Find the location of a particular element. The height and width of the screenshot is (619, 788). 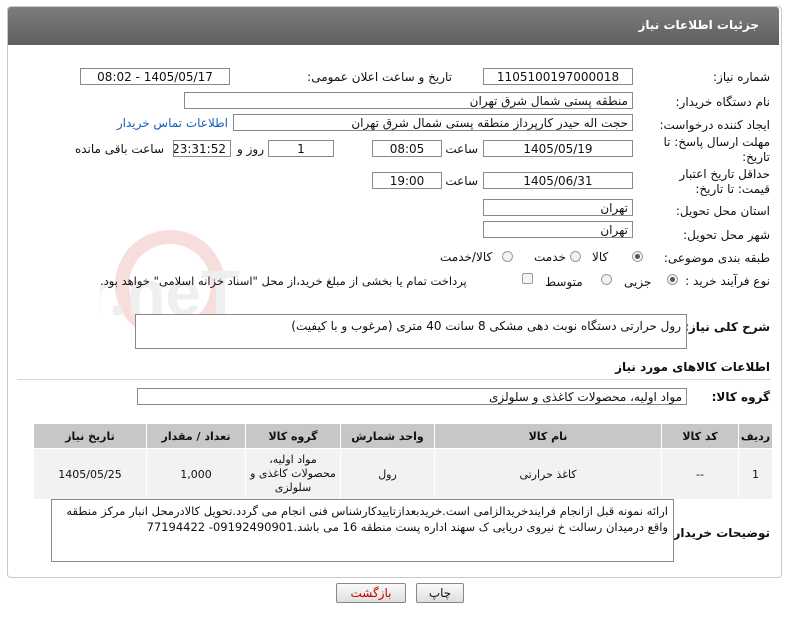

category-option-goods: کالا is located at coordinates (600, 257).